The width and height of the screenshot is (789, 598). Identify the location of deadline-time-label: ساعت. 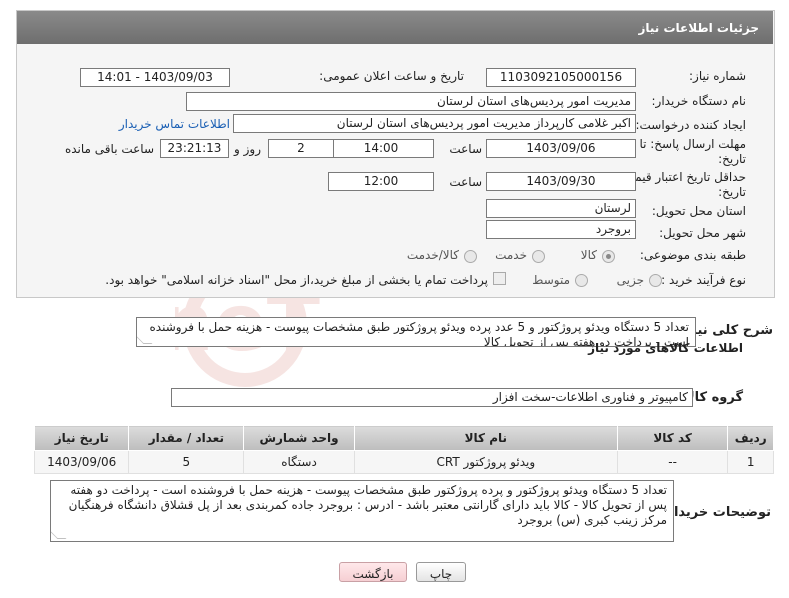
(465, 149).